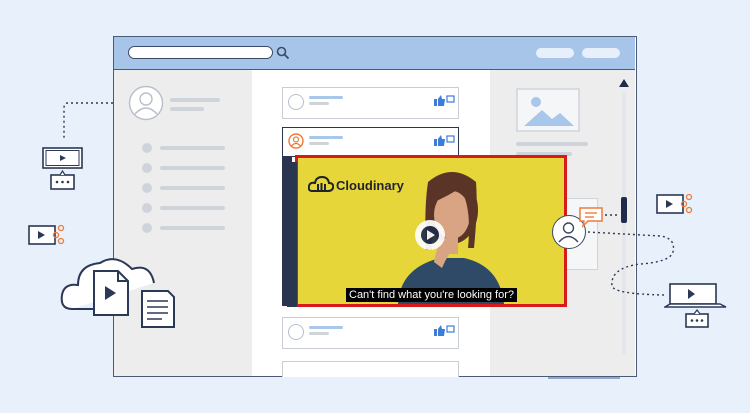 Image resolution: width=750 pixels, height=413 pixels. I want to click on video-file-icon, so click(111, 293).